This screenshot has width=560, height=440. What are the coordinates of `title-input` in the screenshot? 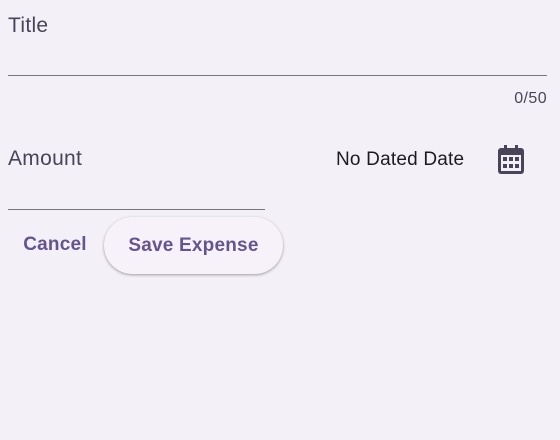 It's located at (277, 56).